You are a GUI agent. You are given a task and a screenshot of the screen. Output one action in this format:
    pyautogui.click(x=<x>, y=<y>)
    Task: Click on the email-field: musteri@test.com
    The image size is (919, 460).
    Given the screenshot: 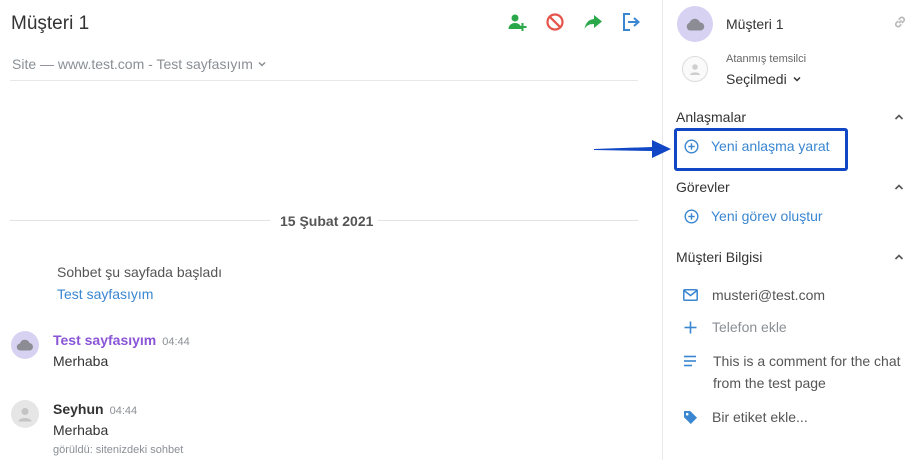 What is the action you would take?
    pyautogui.click(x=754, y=295)
    